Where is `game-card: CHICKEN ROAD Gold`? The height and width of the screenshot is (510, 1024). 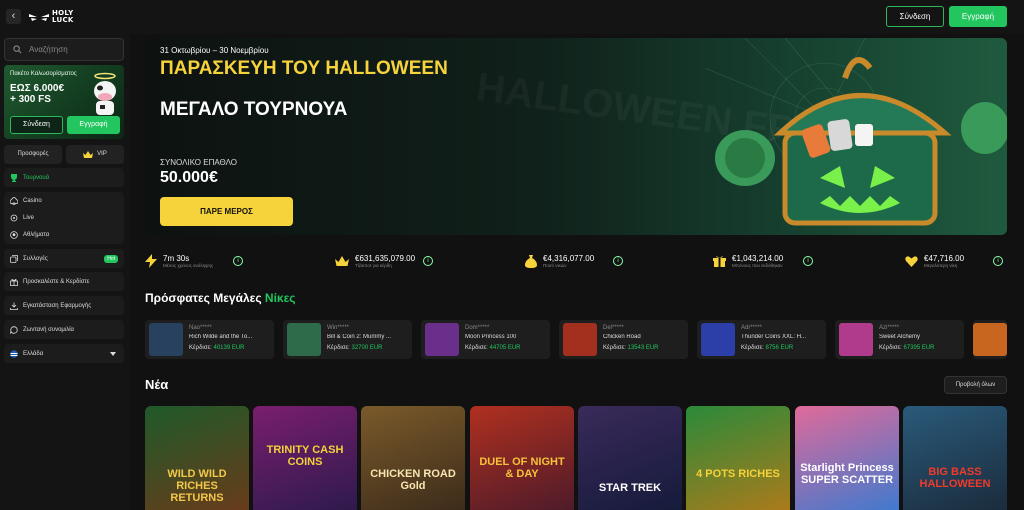
game-card: CHICKEN ROAD Gold is located at coordinates (413, 458).